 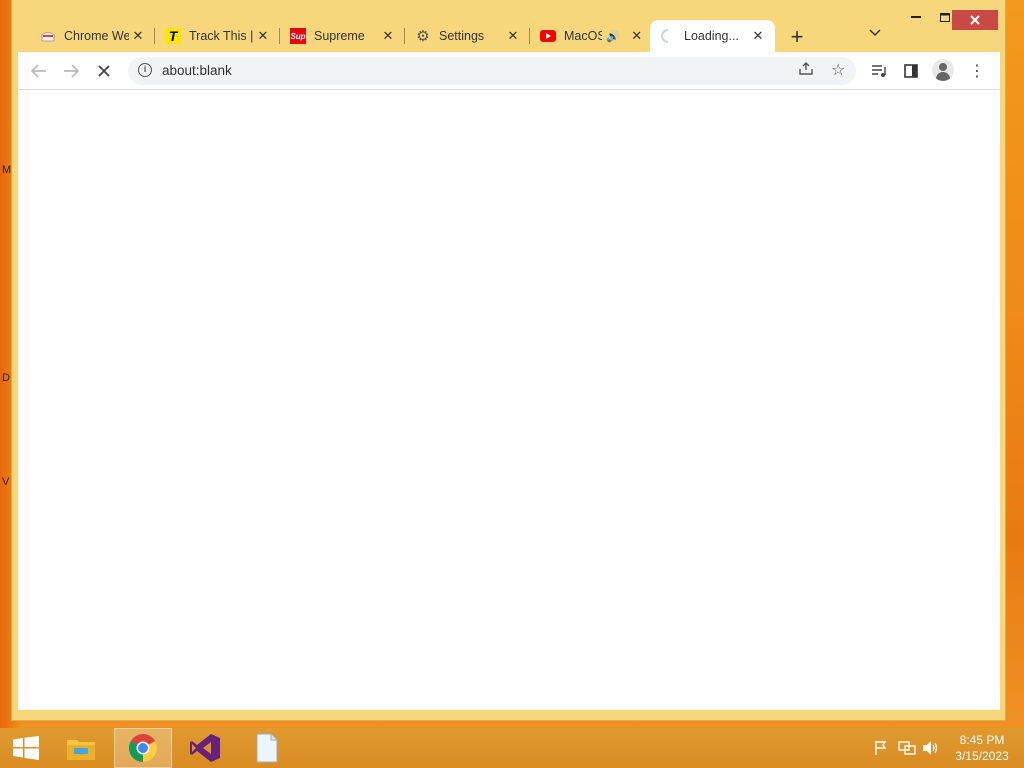 I want to click on tab-supreme: Sup Supreme ✕, so click(x=342, y=36).